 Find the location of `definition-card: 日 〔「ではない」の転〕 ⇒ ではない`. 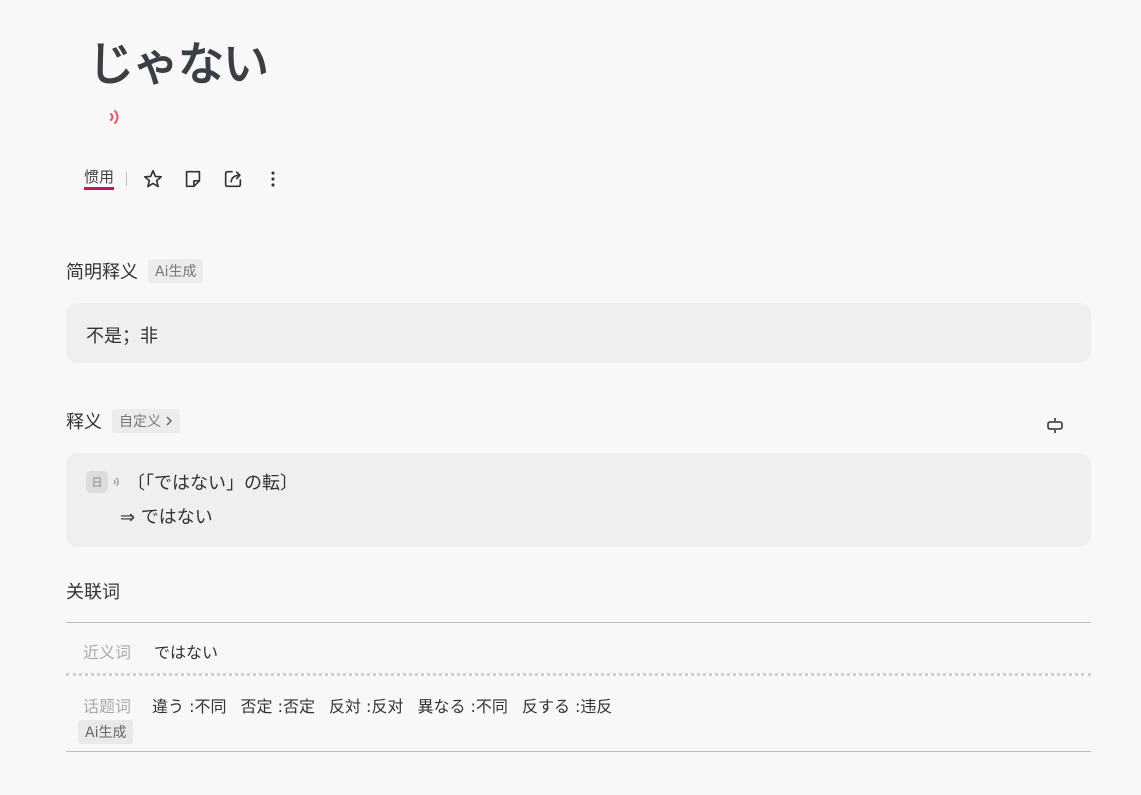

definition-card: 日 〔「ではない」の転〕 ⇒ ではない is located at coordinates (578, 500).